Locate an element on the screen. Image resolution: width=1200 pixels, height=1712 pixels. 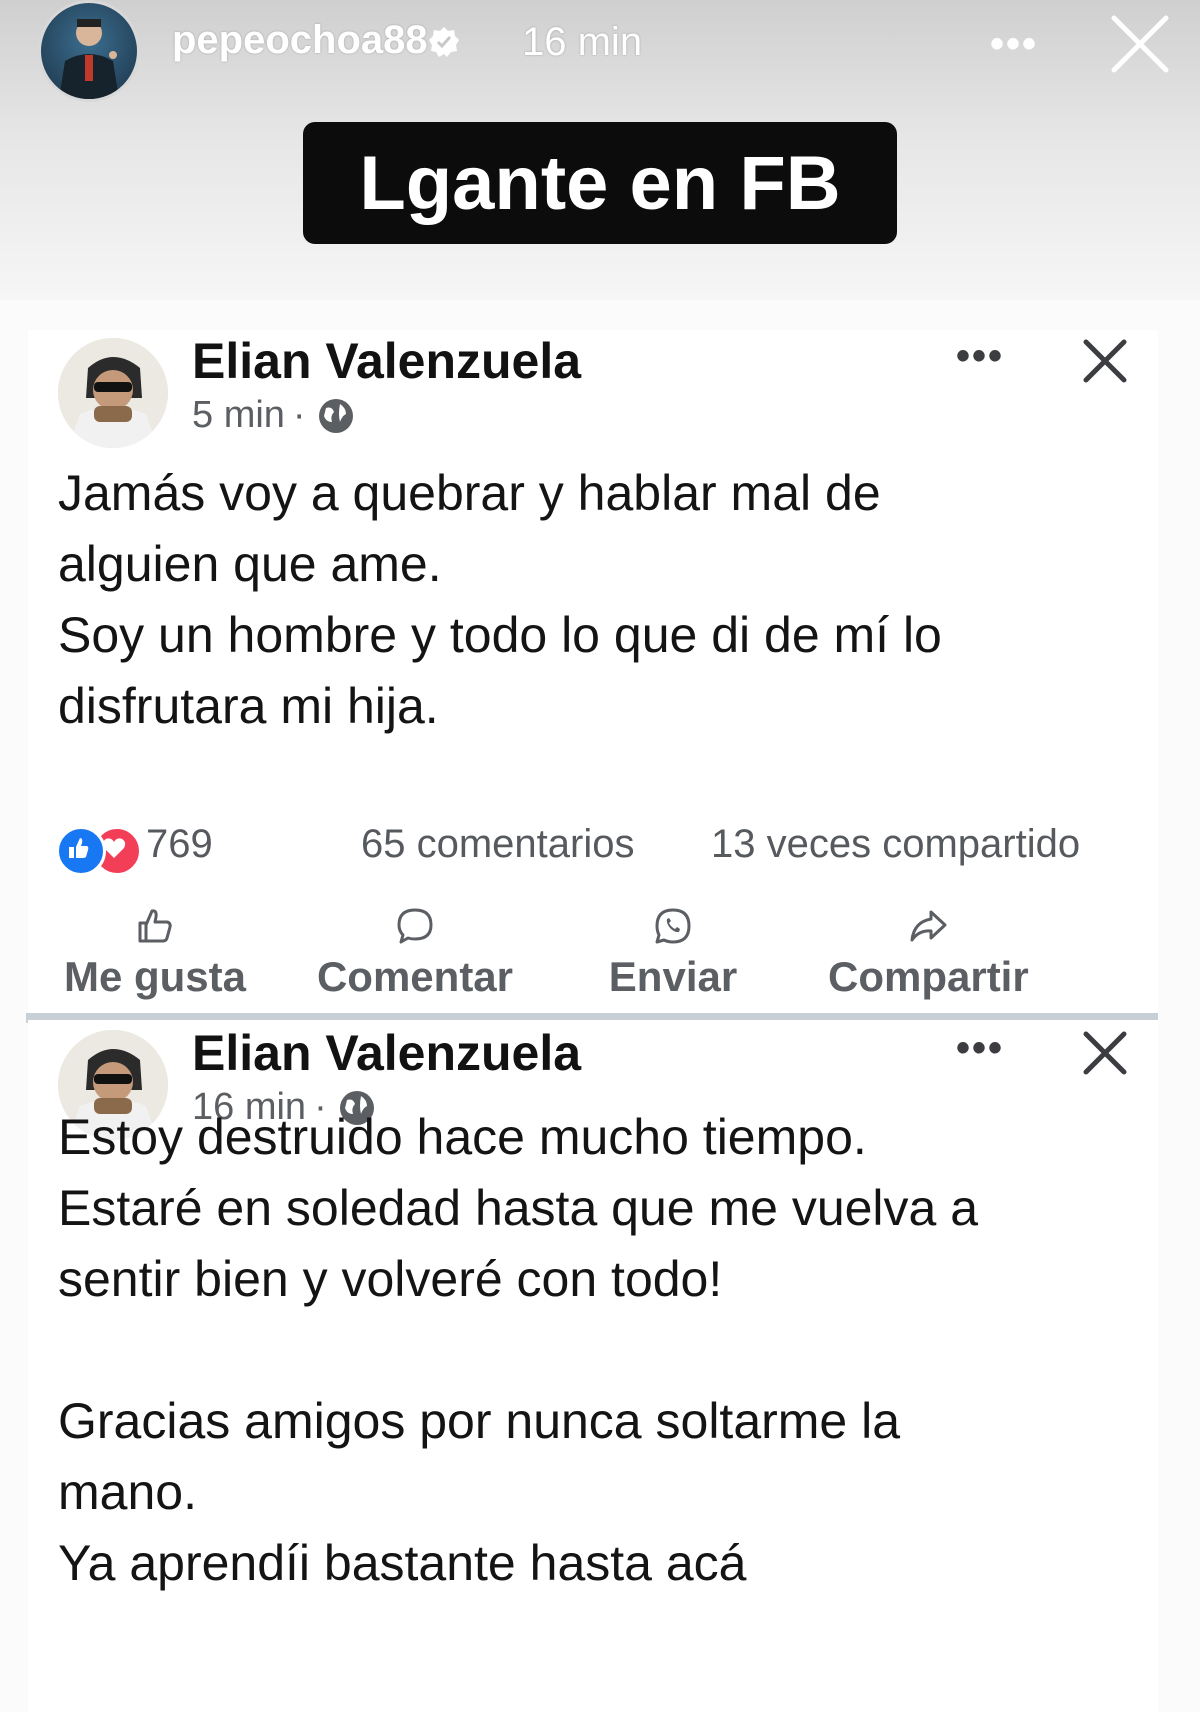
send-button: Enviar is located at coordinates (673, 960).